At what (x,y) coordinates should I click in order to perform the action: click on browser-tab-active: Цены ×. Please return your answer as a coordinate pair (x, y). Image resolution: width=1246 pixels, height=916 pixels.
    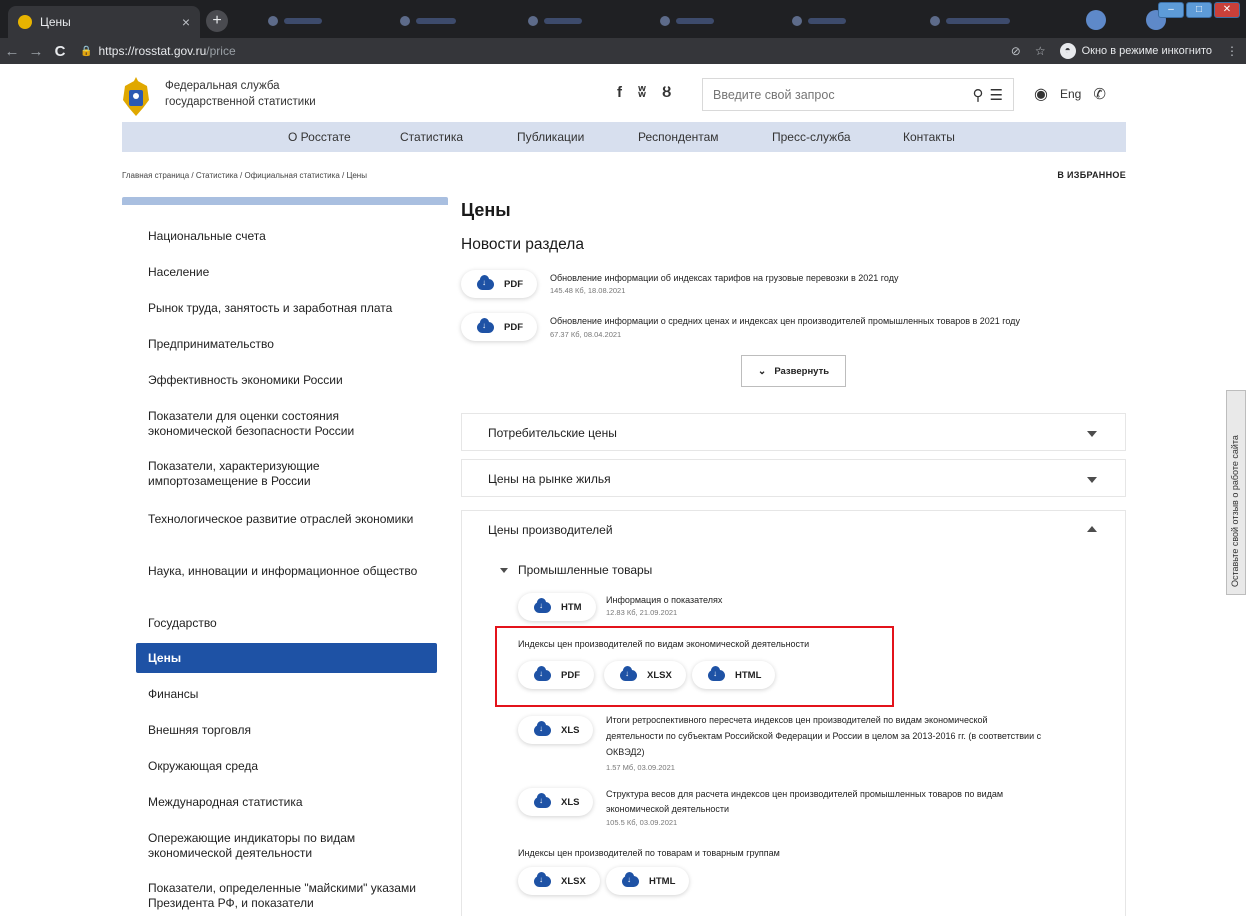
    Looking at the image, I should click on (104, 22).